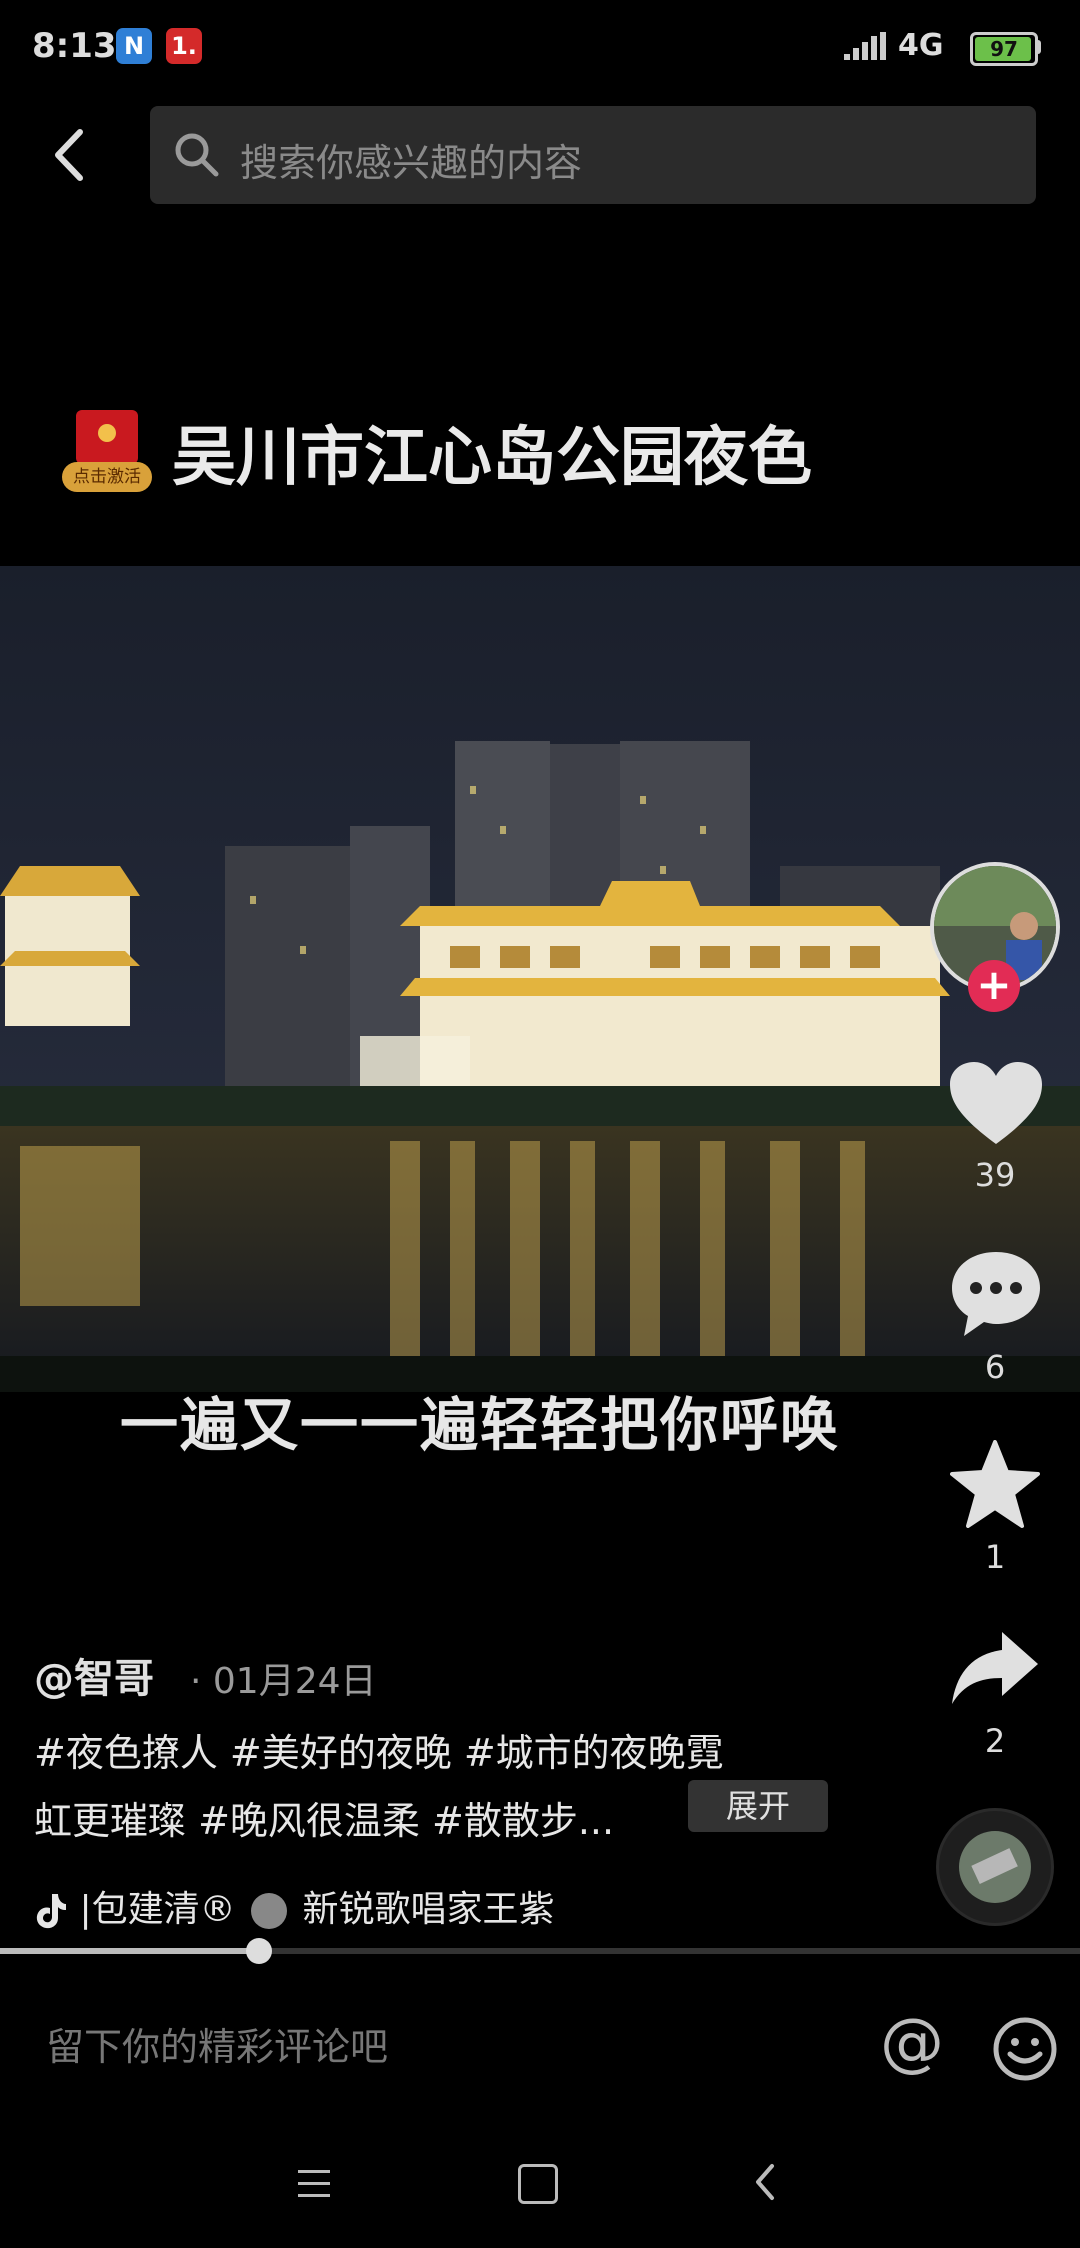  Describe the element at coordinates (538, 2184) in the screenshot. I see `home-square-icon` at that location.